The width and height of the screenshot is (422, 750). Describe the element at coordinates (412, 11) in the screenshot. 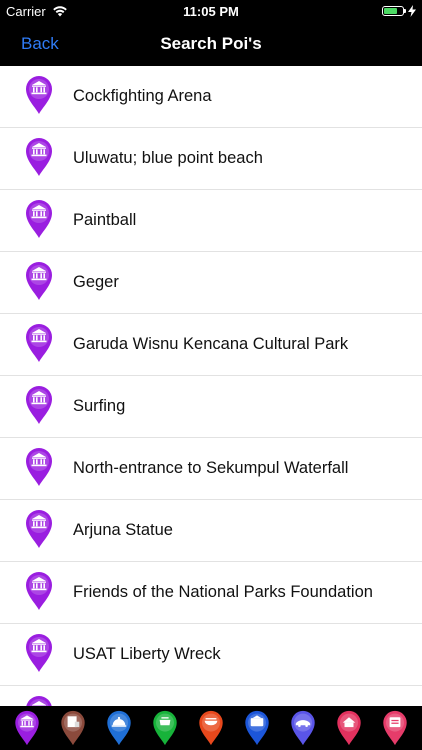

I see `charging-icon` at that location.